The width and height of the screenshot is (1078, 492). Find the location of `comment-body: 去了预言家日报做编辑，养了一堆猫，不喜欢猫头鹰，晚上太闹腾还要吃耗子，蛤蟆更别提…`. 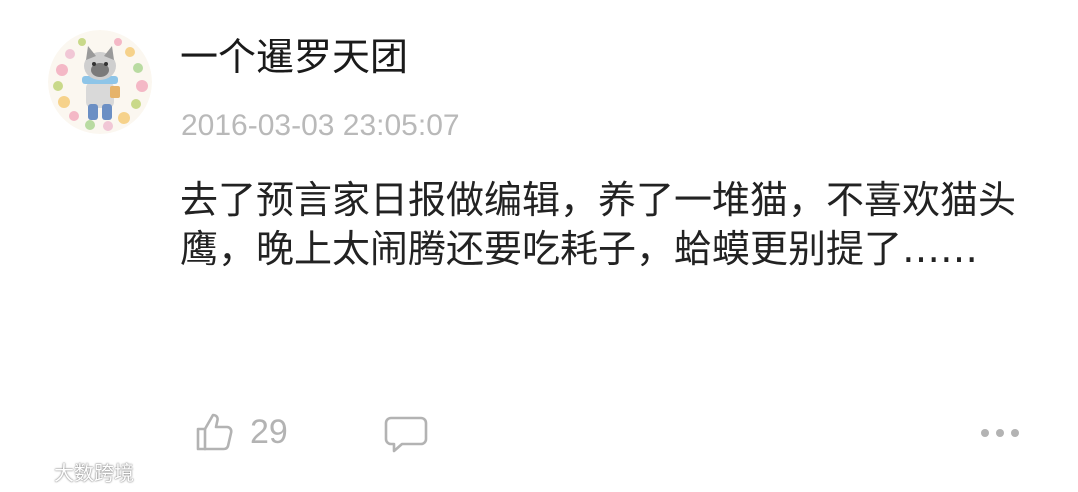

comment-body: 去了预言家日报做编辑，养了一堆猫，不喜欢猫头鹰，晚上太闹腾还要吃耗子，蛤蟆更别提… is located at coordinates (598, 224).